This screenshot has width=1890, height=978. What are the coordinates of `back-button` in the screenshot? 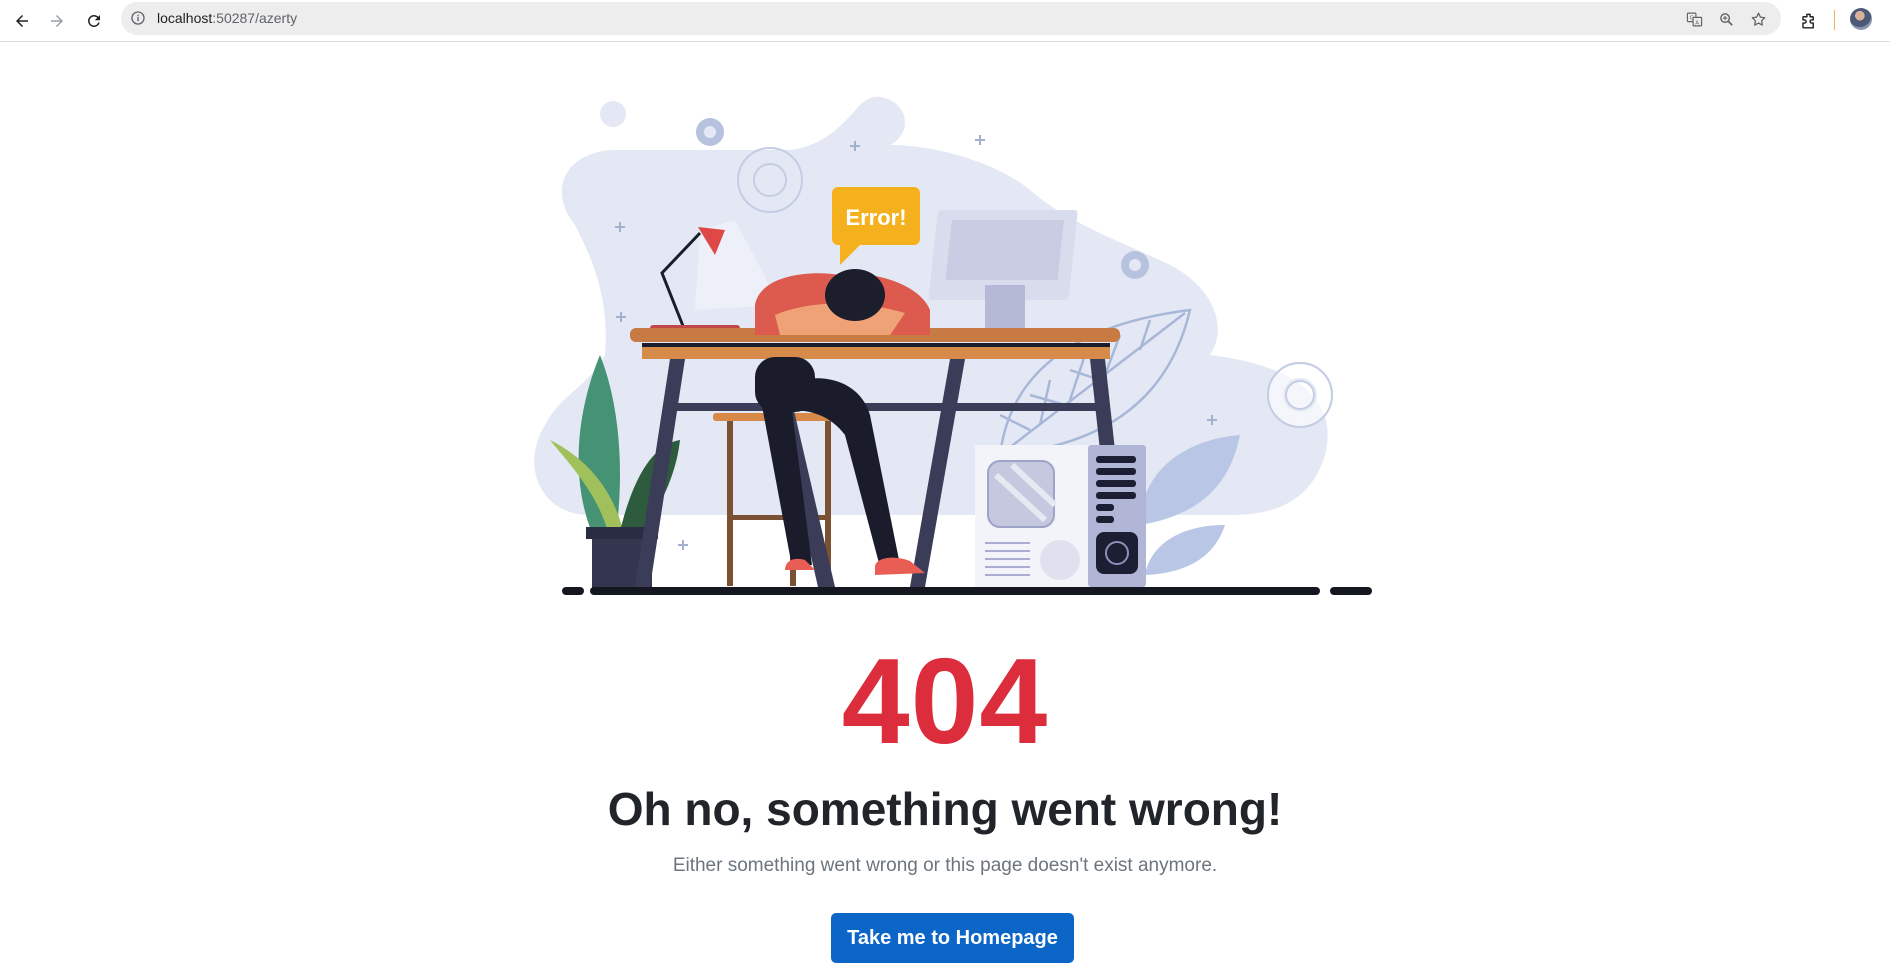 It's located at (22, 21).